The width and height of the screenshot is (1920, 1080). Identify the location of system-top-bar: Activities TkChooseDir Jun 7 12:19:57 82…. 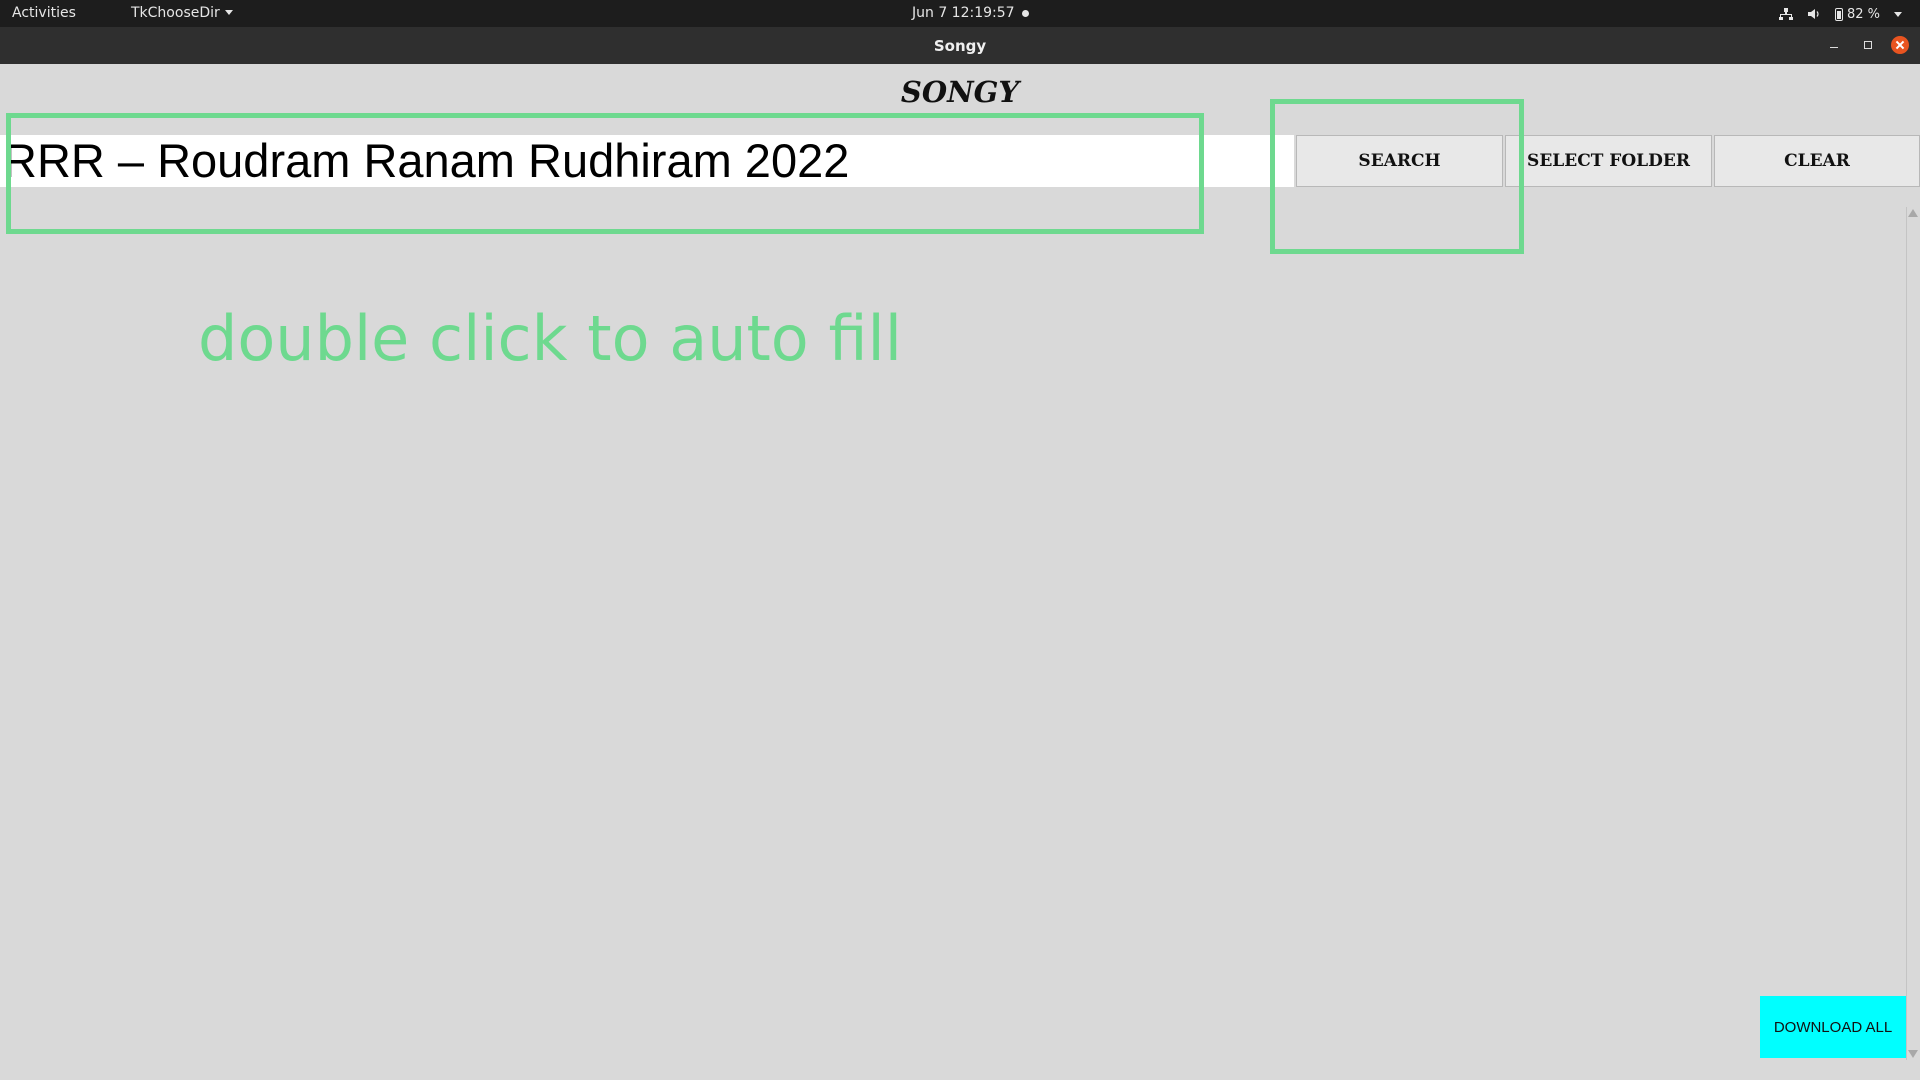
(960, 13).